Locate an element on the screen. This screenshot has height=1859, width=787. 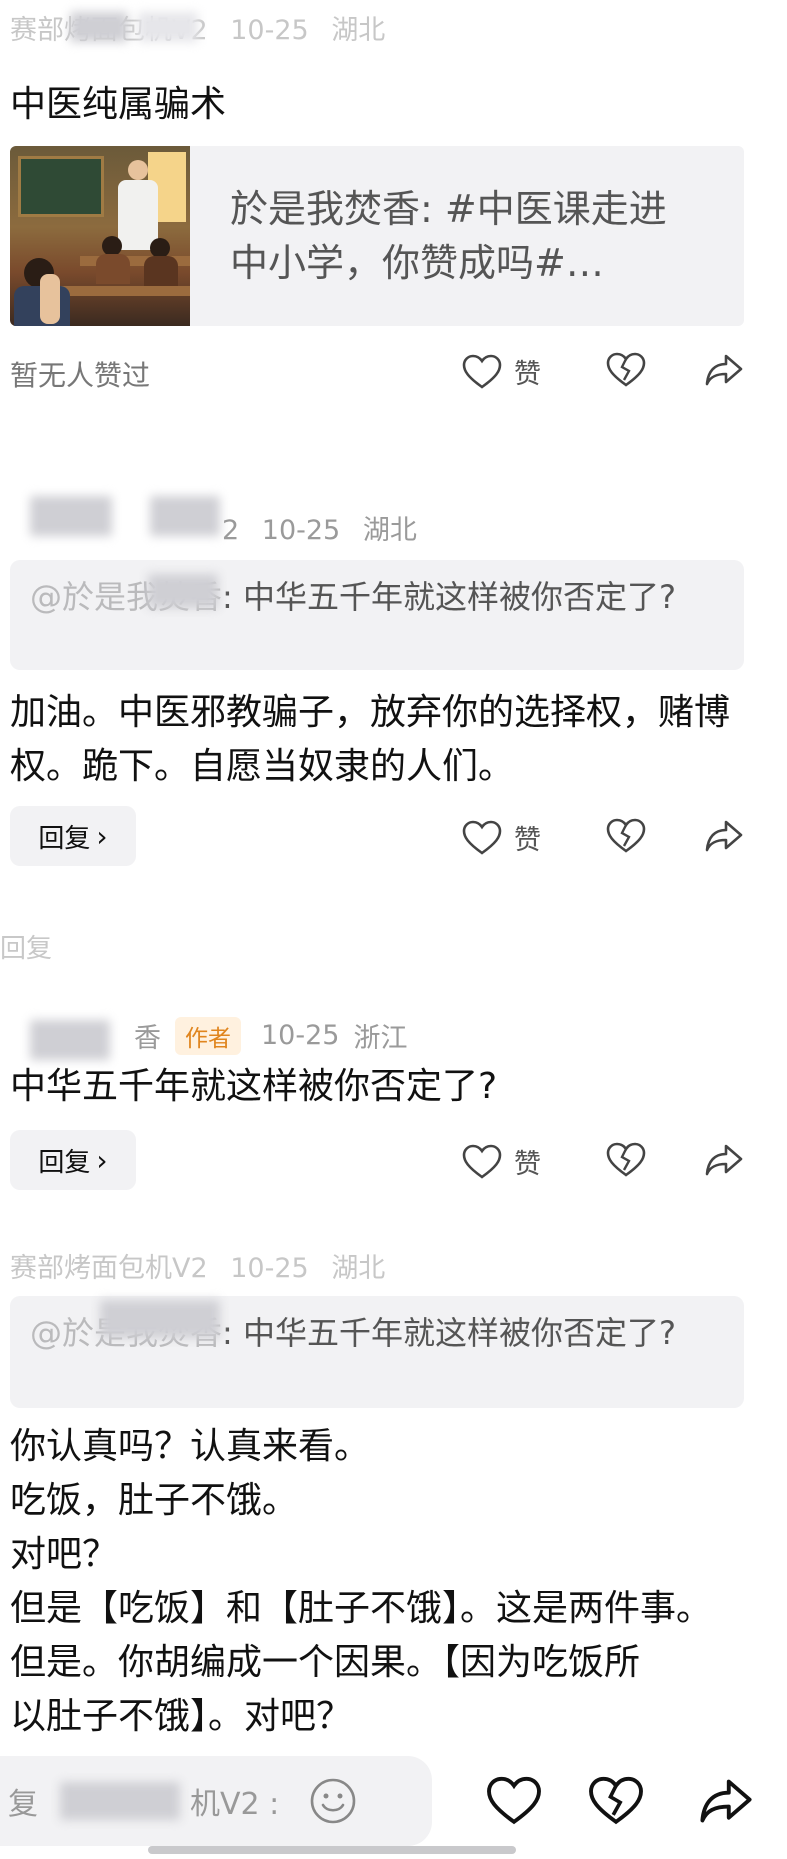
comment4-date: 10-25 is located at coordinates (269, 1268).